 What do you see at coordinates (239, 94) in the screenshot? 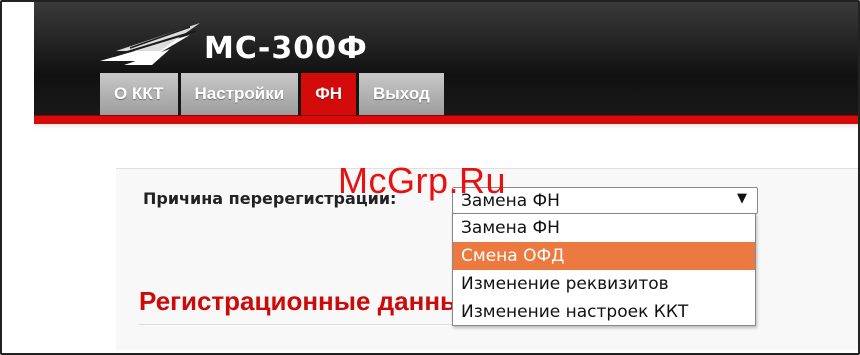
I see `tab-settings: Настройки` at bounding box center [239, 94].